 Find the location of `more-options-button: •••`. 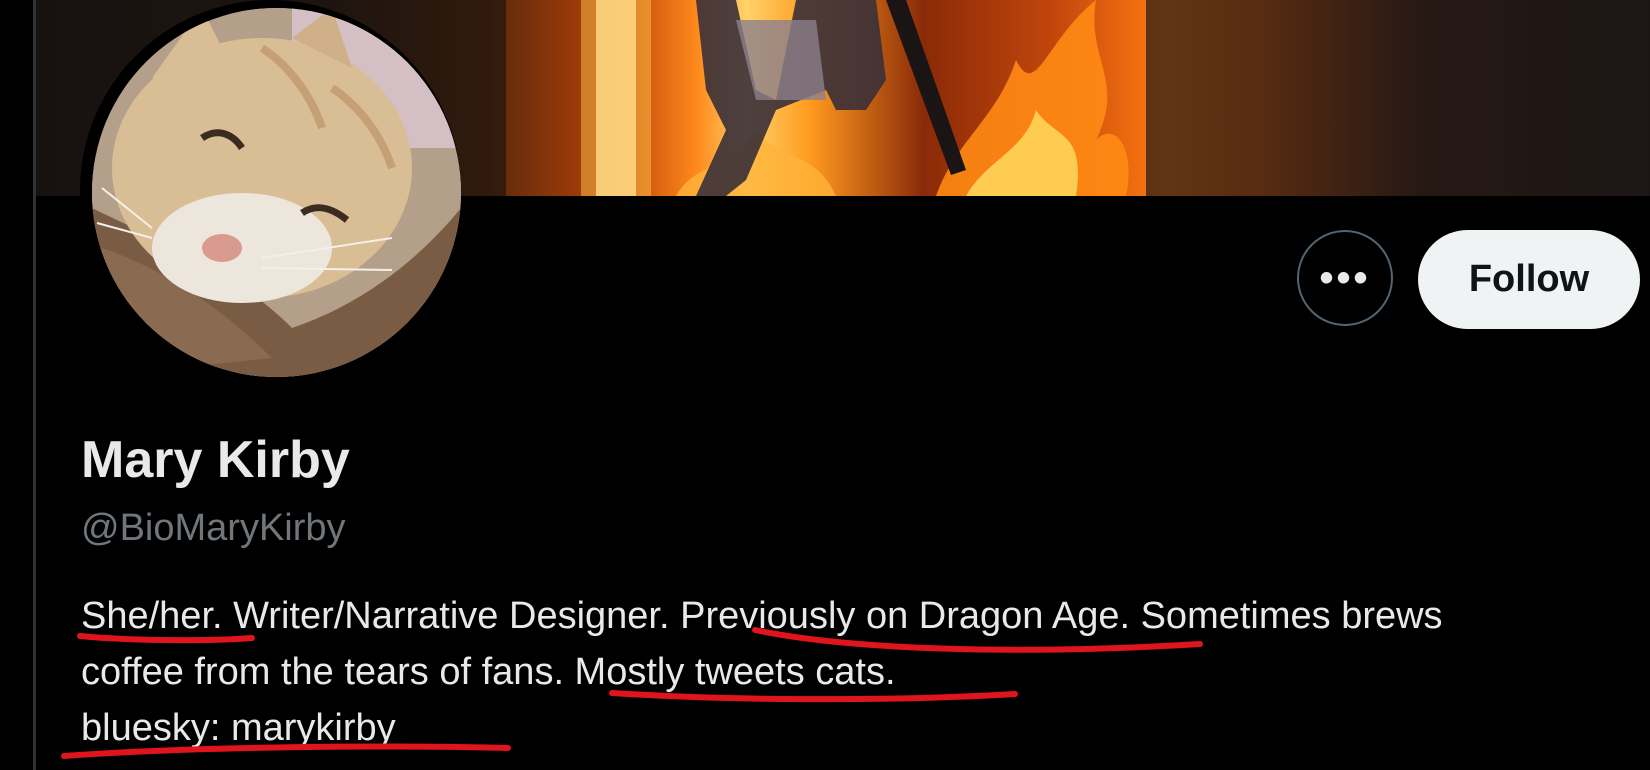

more-options-button: ••• is located at coordinates (1345, 278).